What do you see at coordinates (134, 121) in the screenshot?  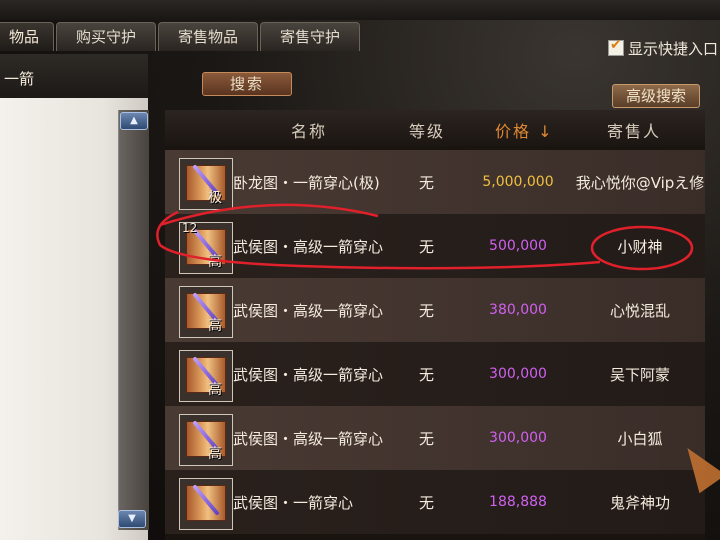 I see `chevron-up-icon: ▲` at bounding box center [134, 121].